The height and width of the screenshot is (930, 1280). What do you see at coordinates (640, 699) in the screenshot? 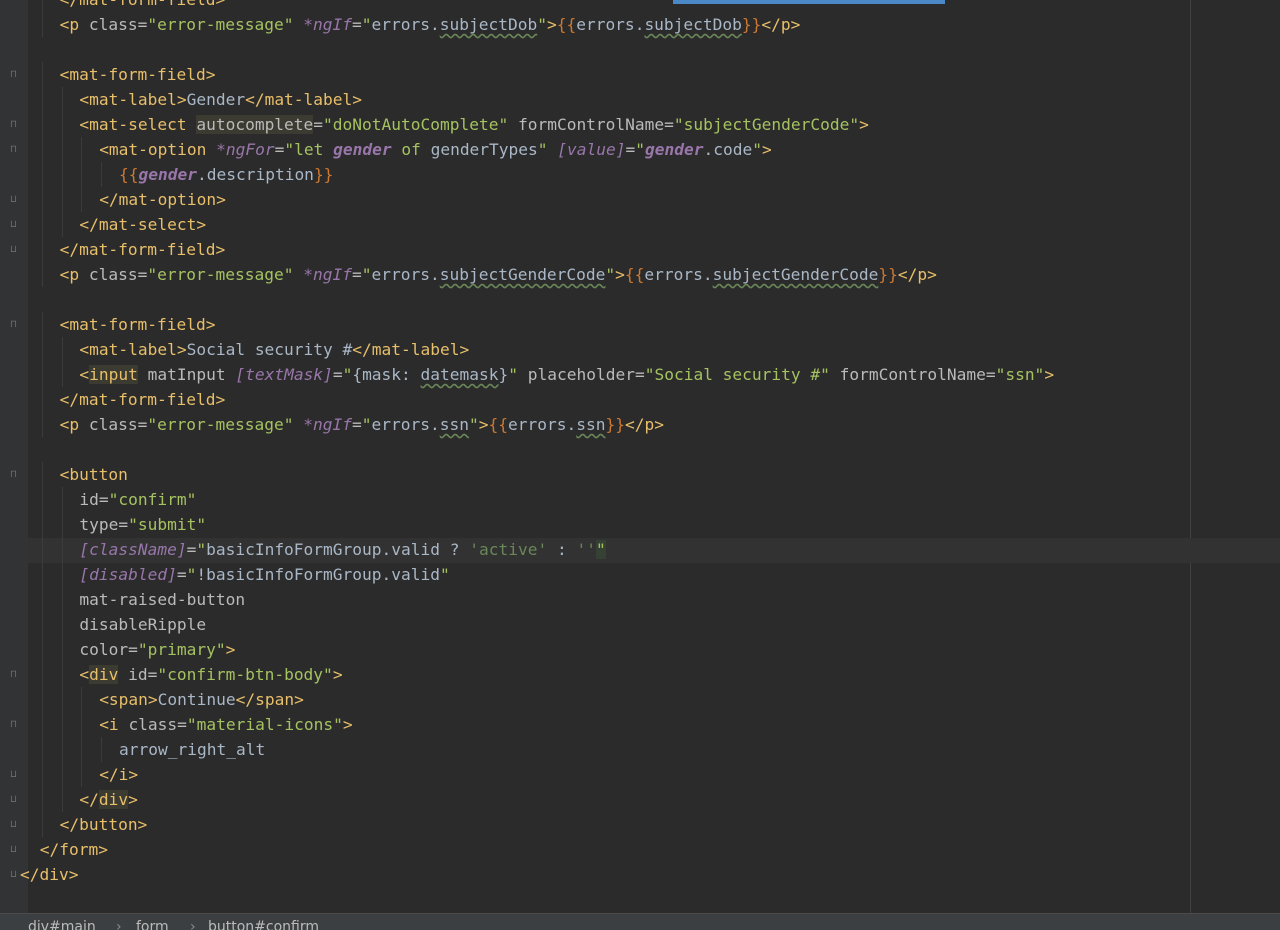
I see `code-line: <span>Continue</span>` at bounding box center [640, 699].